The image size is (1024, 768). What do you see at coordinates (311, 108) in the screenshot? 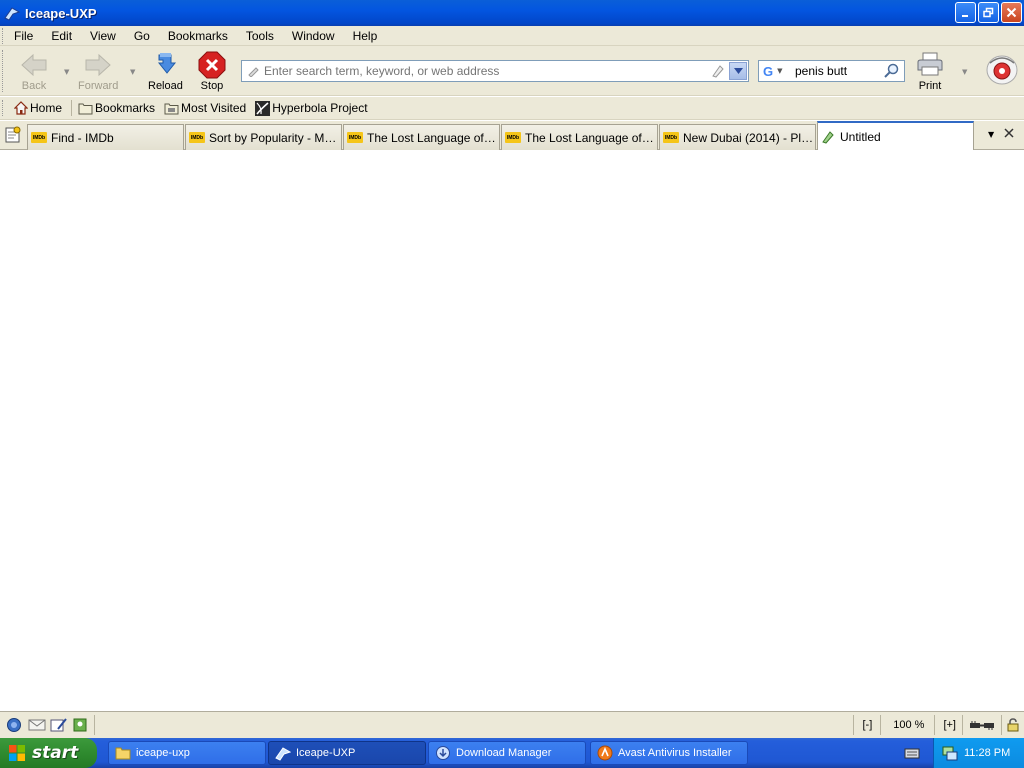
I see `bookmark-hyperbola-project: Hyperbola Project` at bounding box center [311, 108].